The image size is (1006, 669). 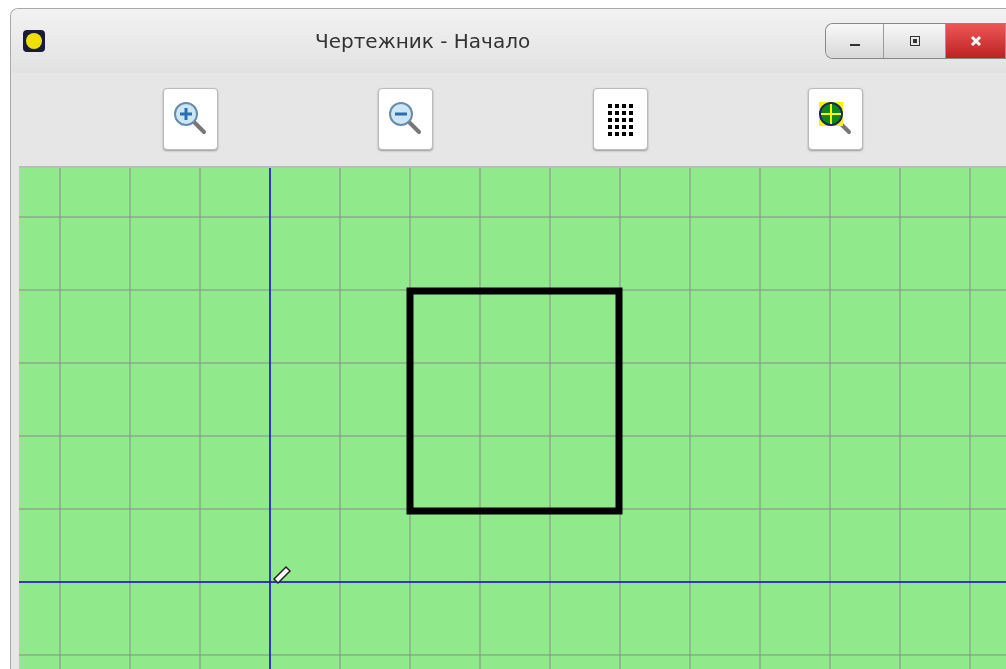 I want to click on maximize-button, so click(x=915, y=40).